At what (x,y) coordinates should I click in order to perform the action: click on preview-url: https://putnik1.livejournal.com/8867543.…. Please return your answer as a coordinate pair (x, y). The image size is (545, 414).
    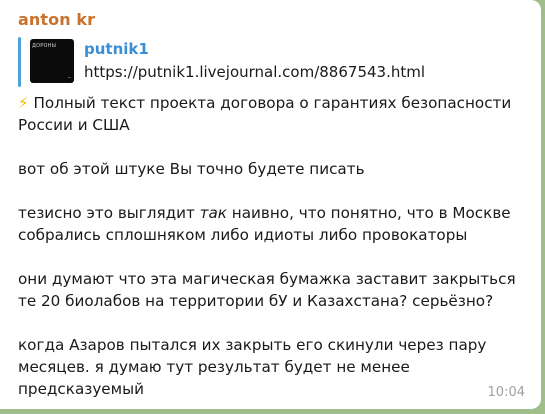
    Looking at the image, I should click on (254, 72).